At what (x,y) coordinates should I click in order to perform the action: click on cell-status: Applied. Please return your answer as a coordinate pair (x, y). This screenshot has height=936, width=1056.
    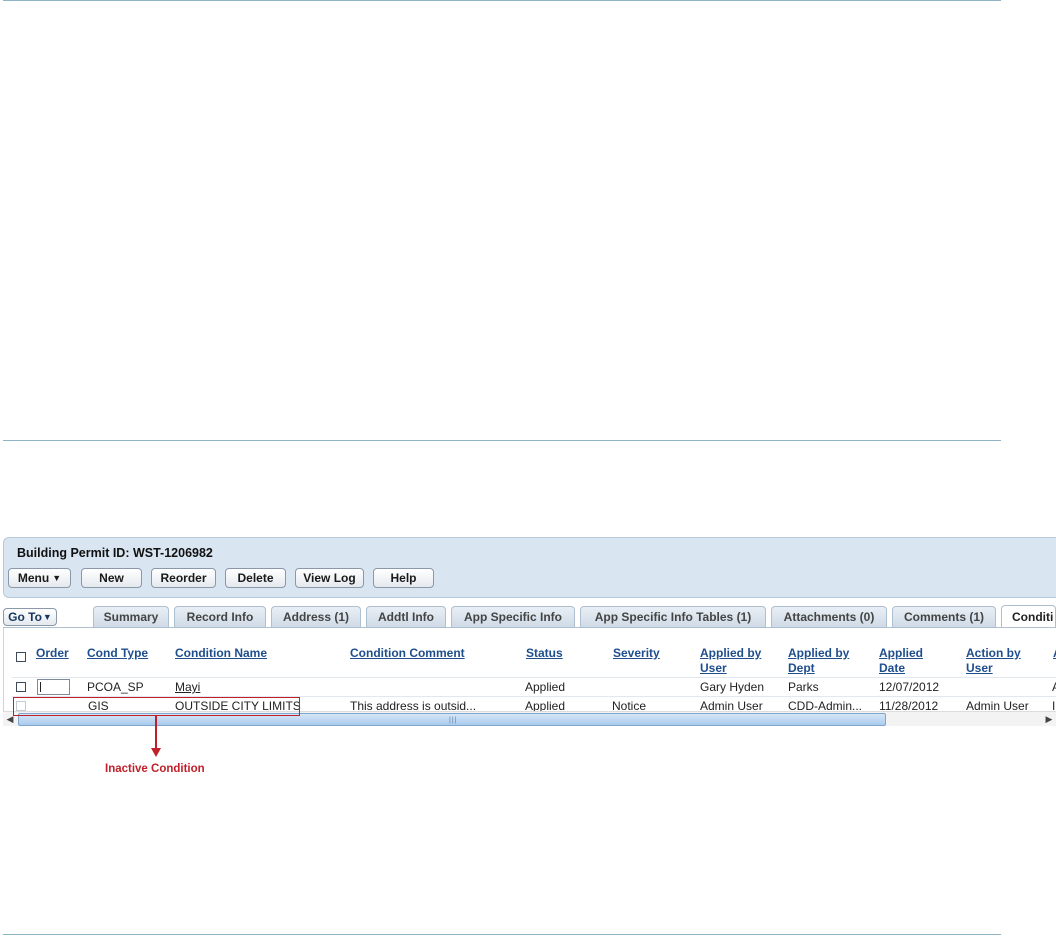
    Looking at the image, I should click on (545, 687).